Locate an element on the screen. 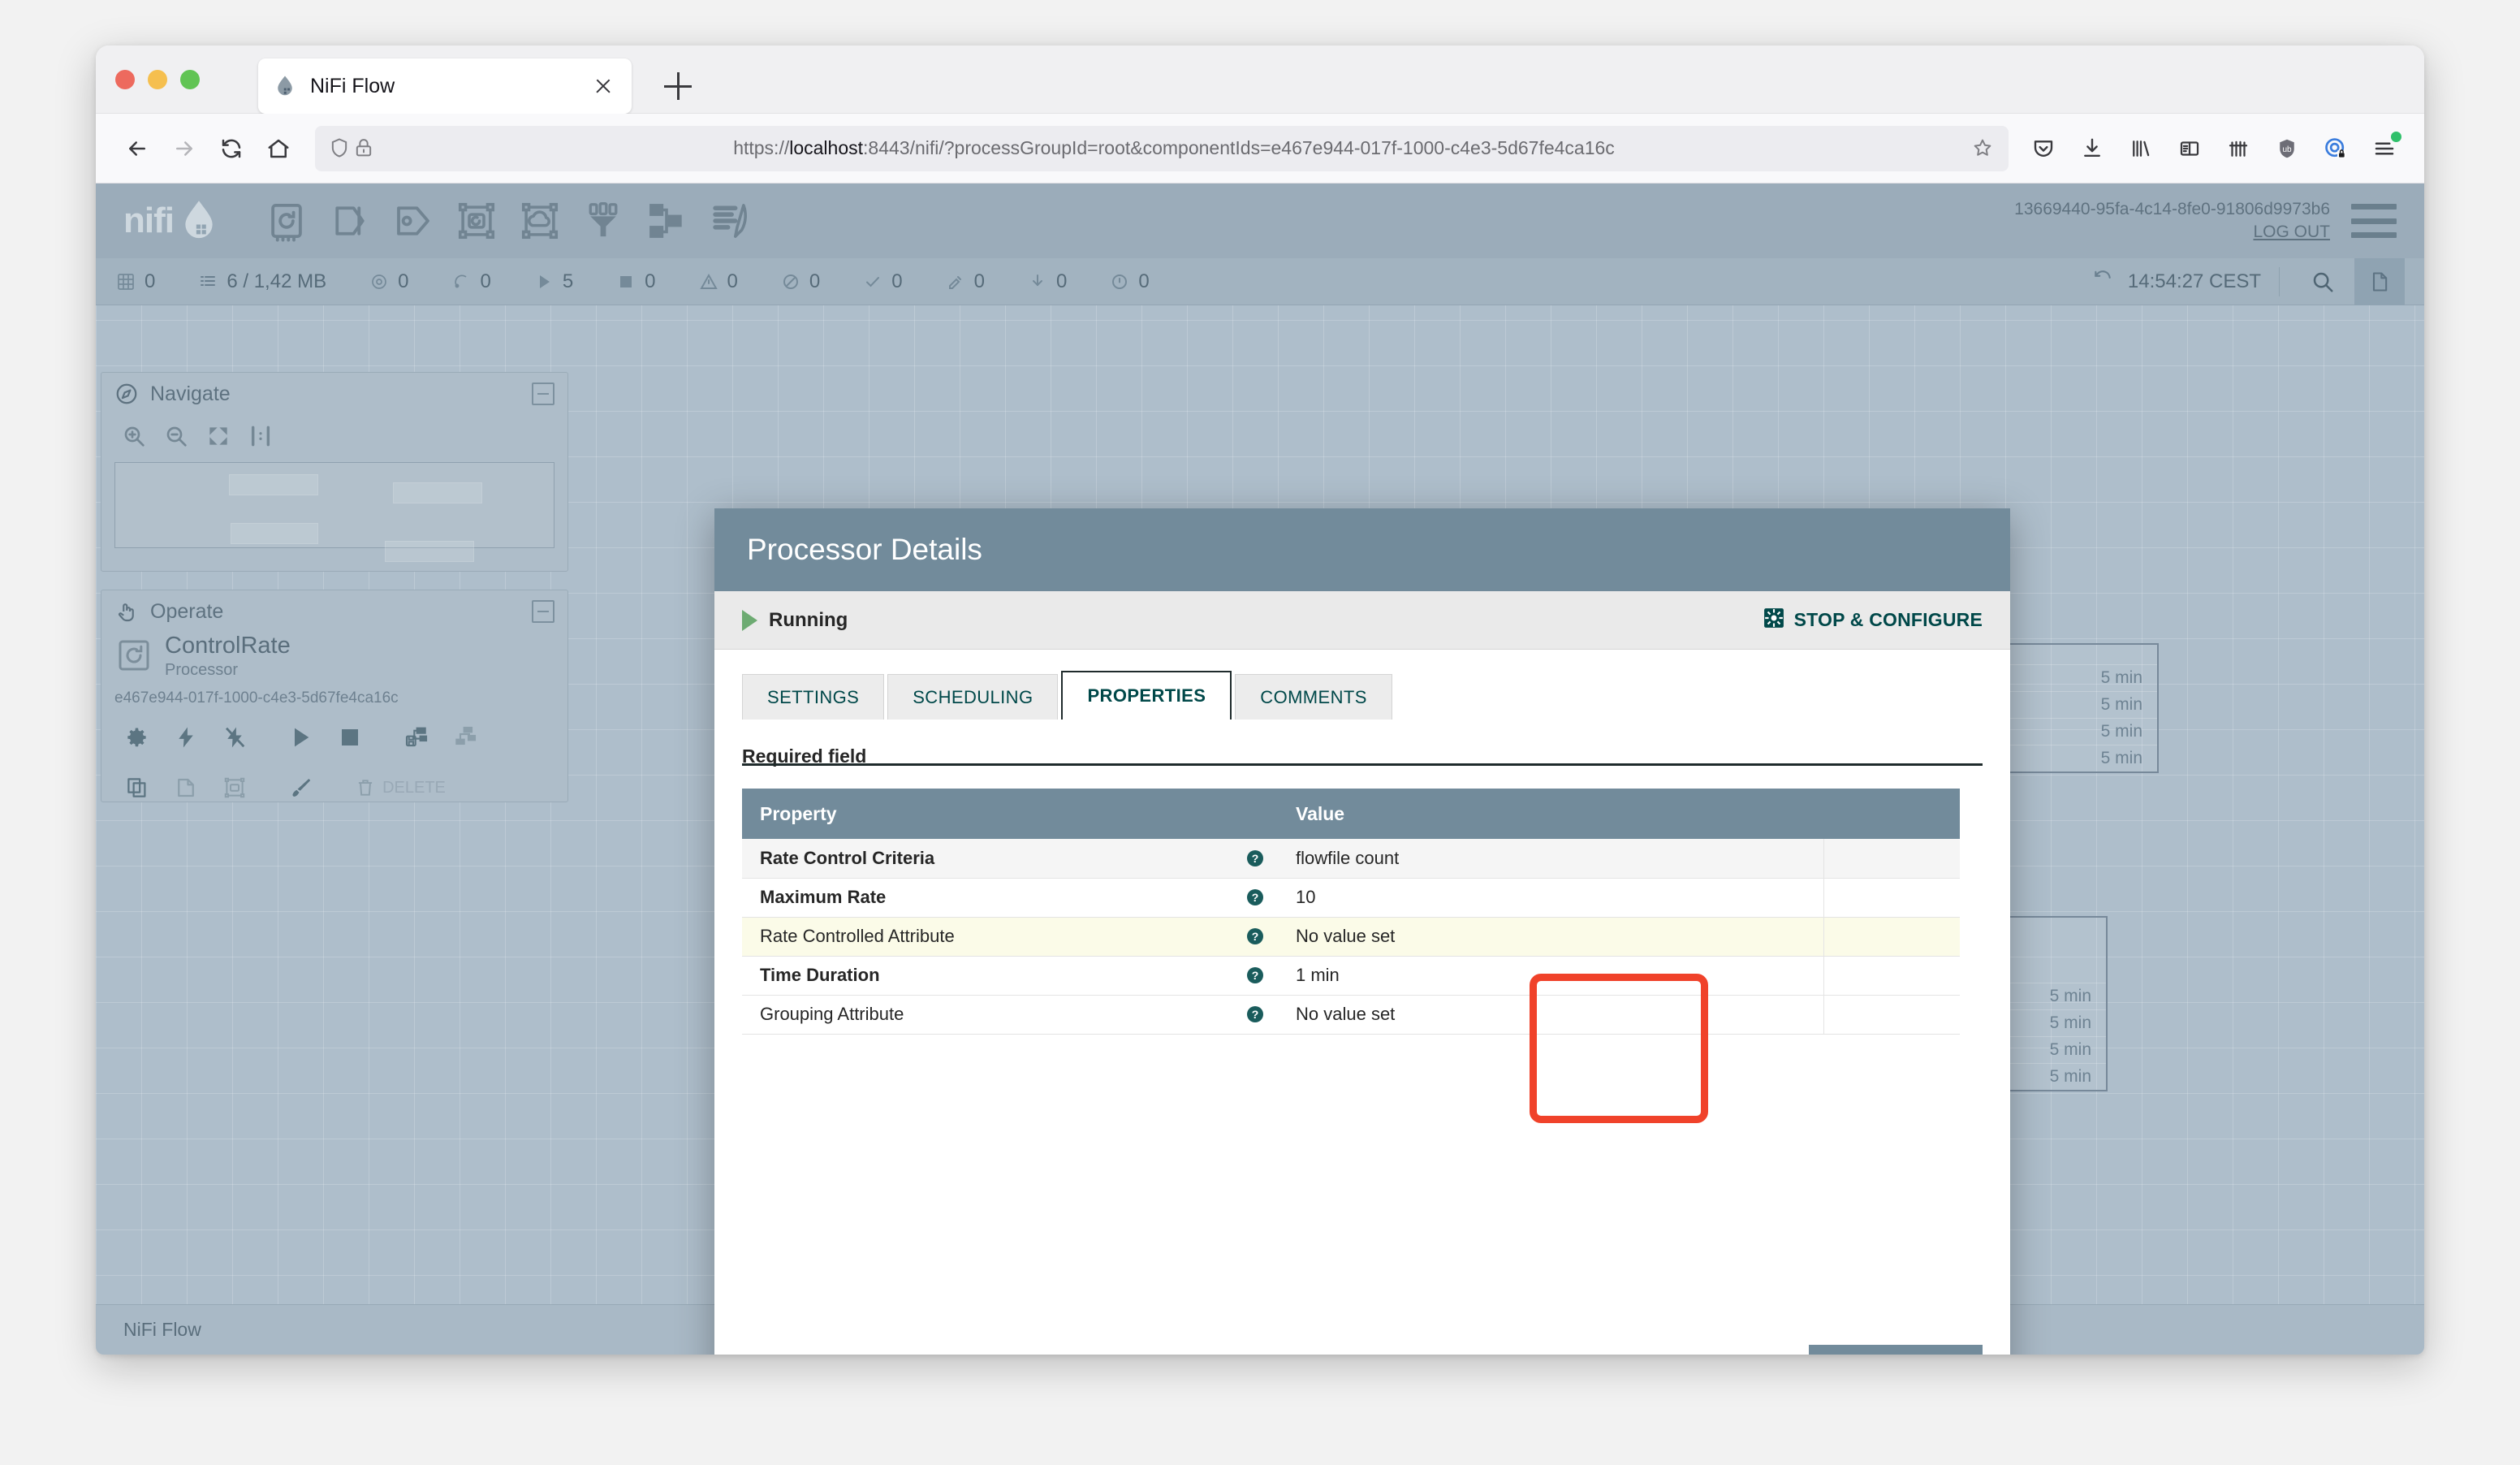  collapse-operate-button is located at coordinates (543, 611).